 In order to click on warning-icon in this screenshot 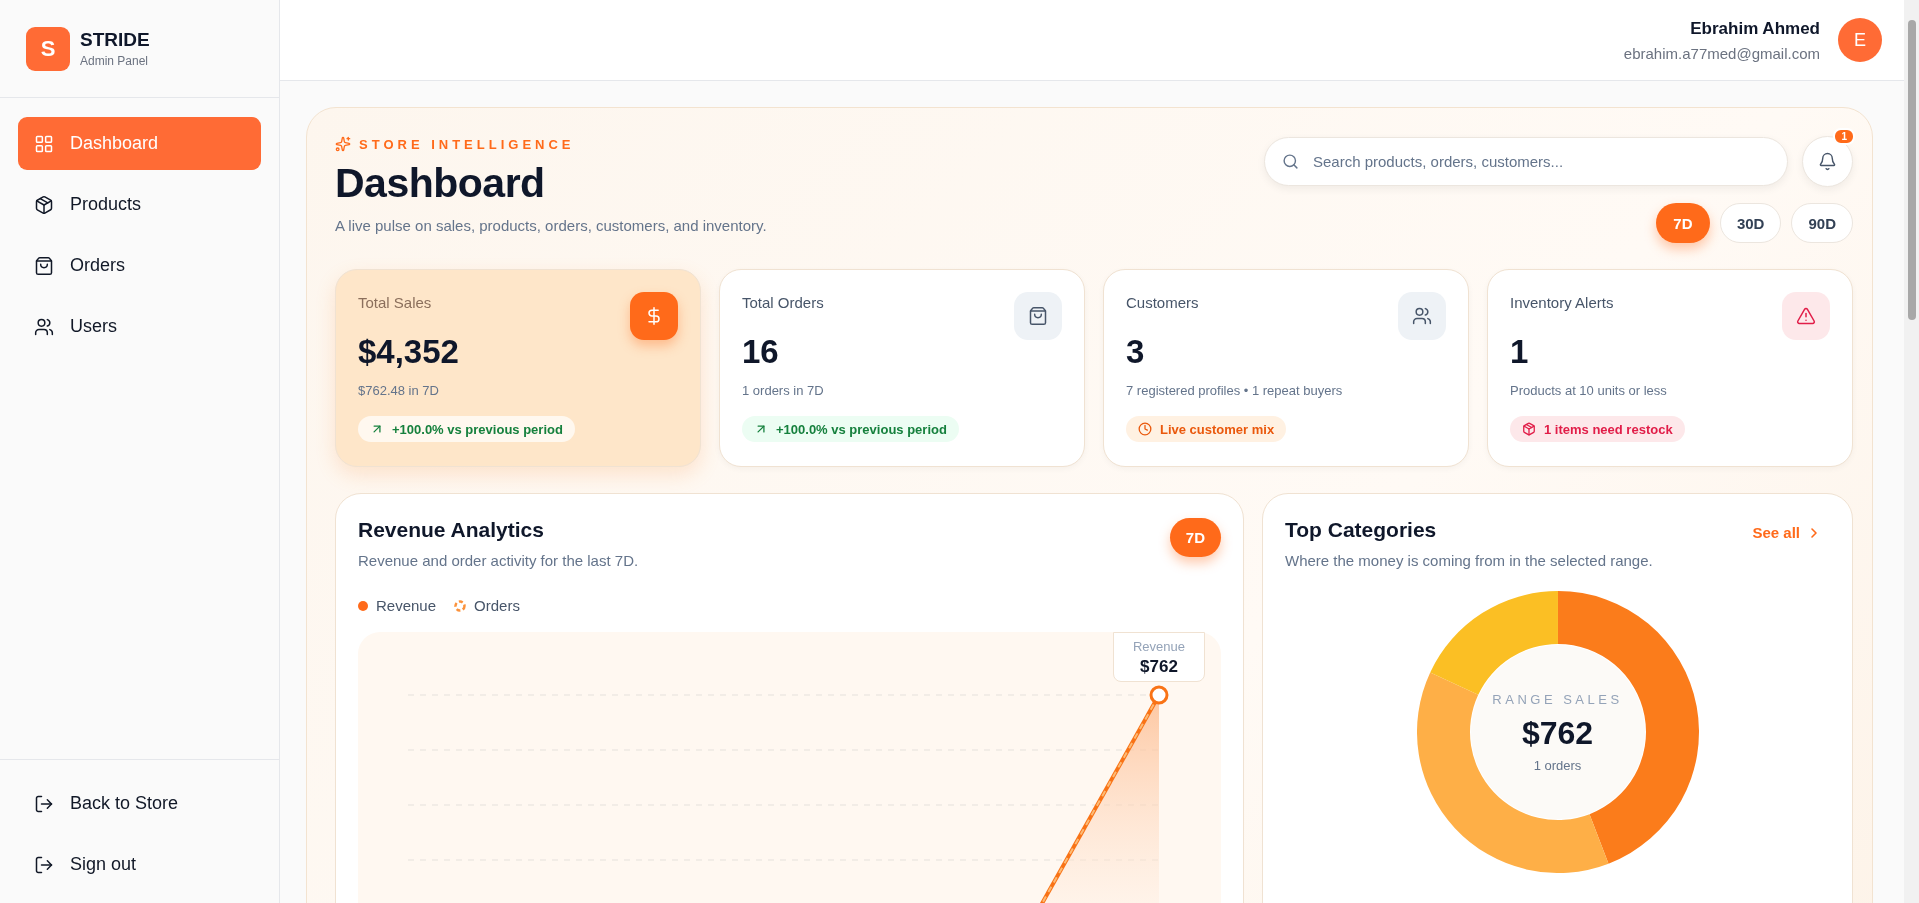, I will do `click(1806, 316)`.